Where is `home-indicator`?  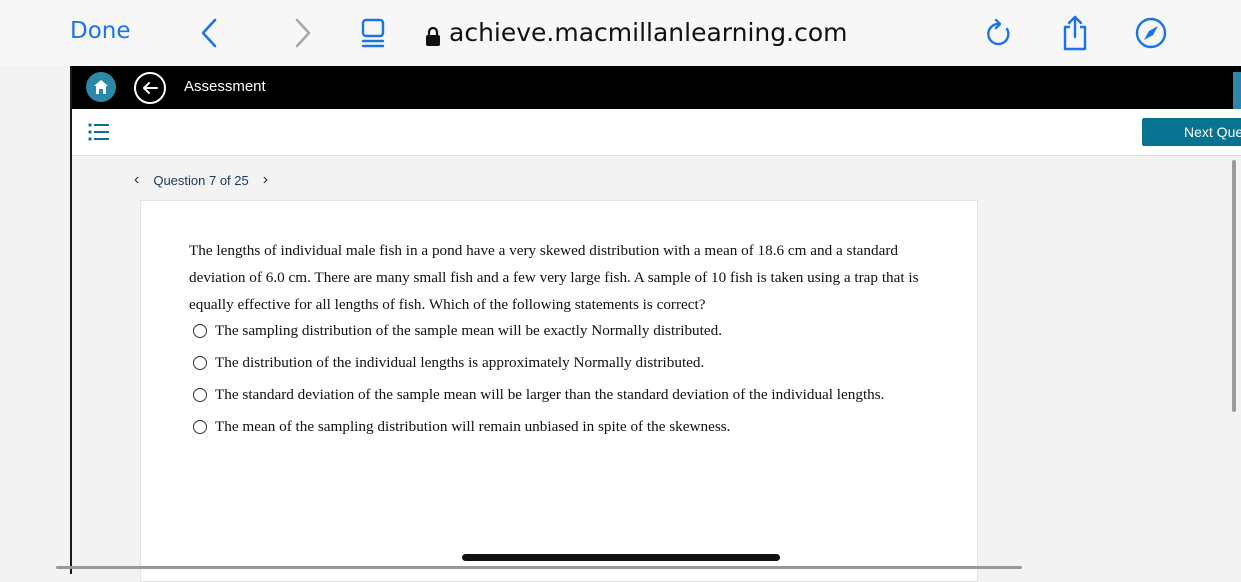
home-indicator is located at coordinates (621, 557).